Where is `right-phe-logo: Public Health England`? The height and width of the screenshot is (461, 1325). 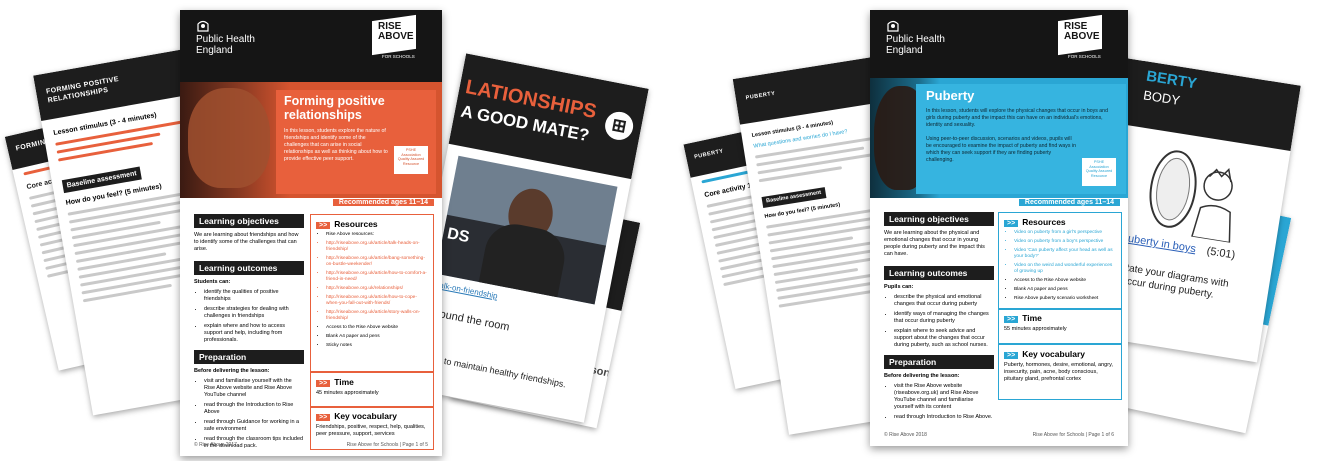 right-phe-logo: Public Health England is located at coordinates (915, 38).